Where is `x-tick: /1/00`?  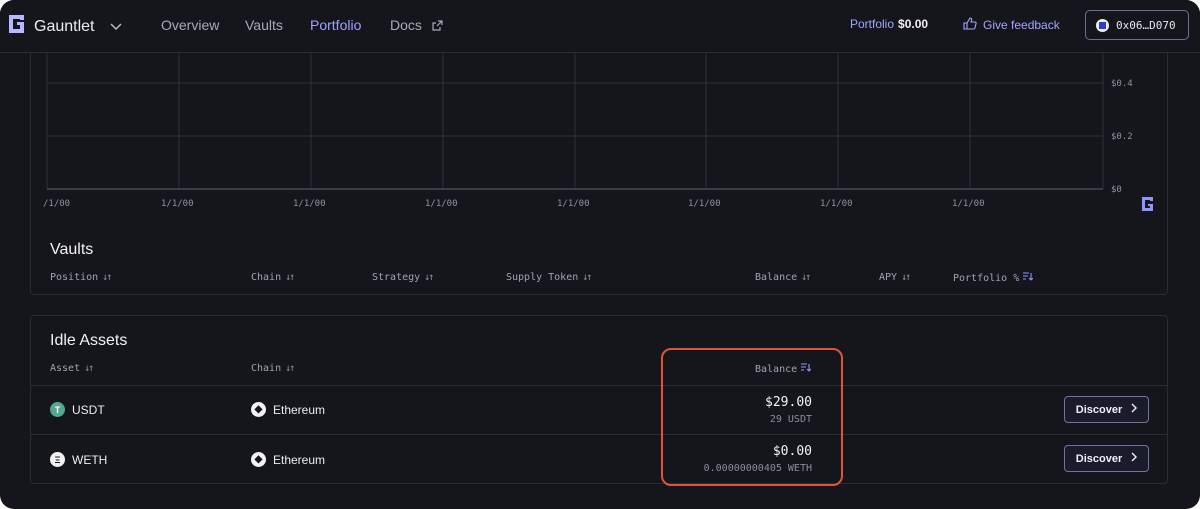
x-tick: /1/00 is located at coordinates (56, 204).